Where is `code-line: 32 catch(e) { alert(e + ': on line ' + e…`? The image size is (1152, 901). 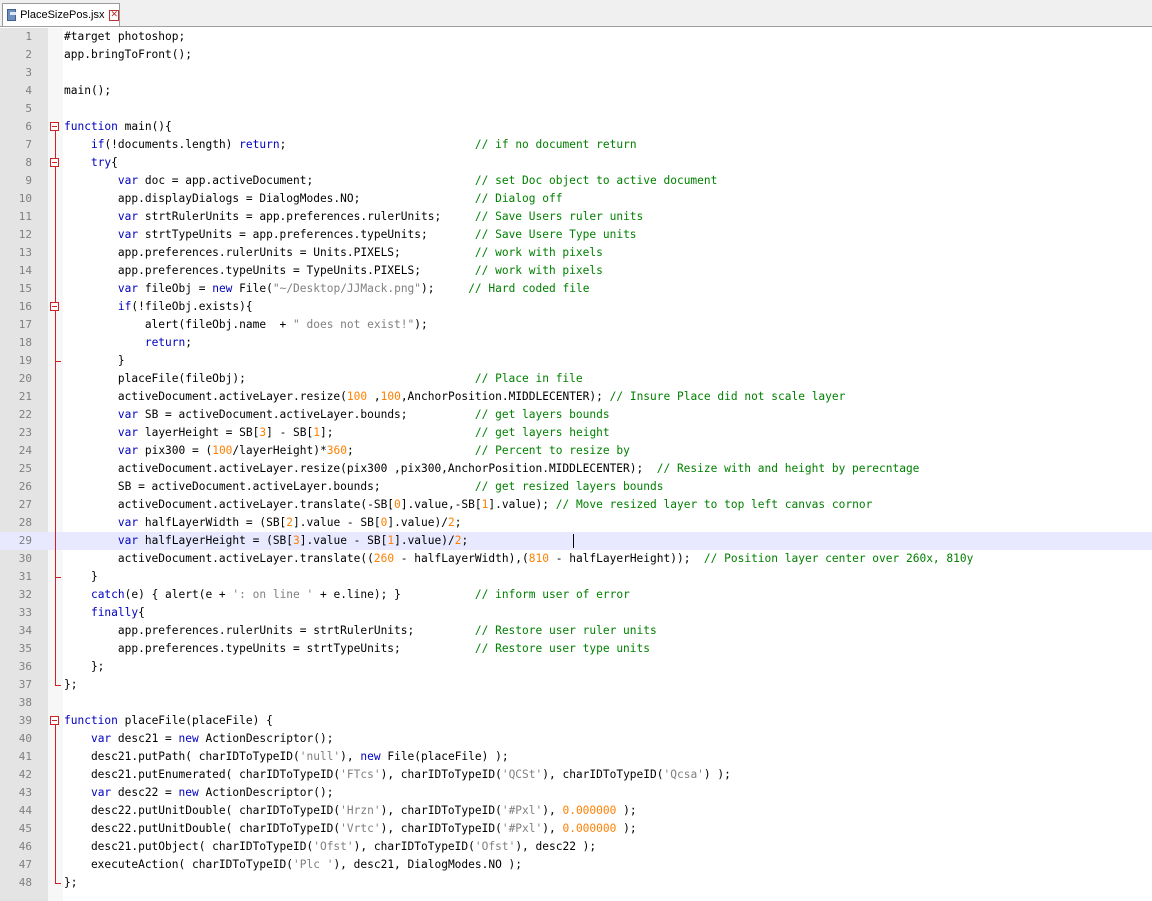
code-line: 32 catch(e) { alert(e + ': on line ' + e… is located at coordinates (576, 595).